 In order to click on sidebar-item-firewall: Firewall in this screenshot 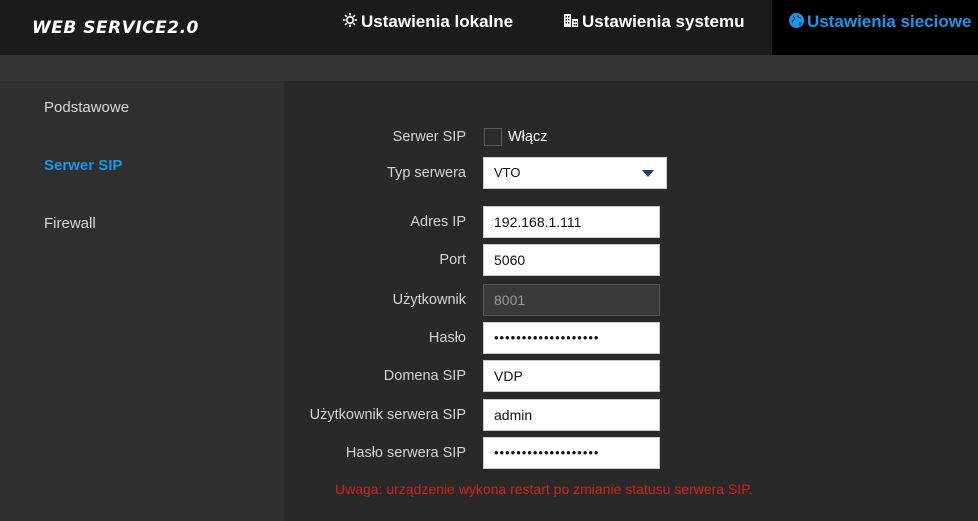, I will do `click(70, 223)`.